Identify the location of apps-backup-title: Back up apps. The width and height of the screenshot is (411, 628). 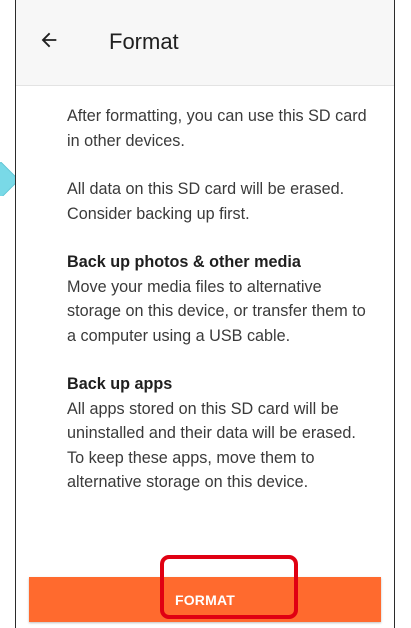
(120, 384).